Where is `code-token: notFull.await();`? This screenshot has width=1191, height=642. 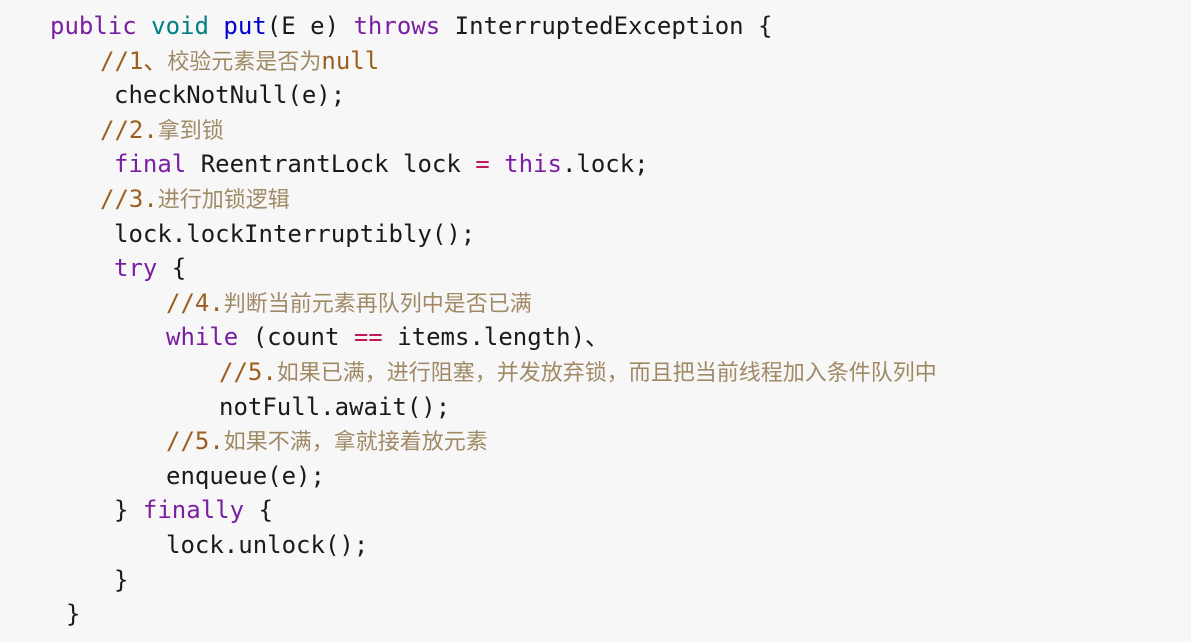
code-token: notFull.await(); is located at coordinates (335, 406).